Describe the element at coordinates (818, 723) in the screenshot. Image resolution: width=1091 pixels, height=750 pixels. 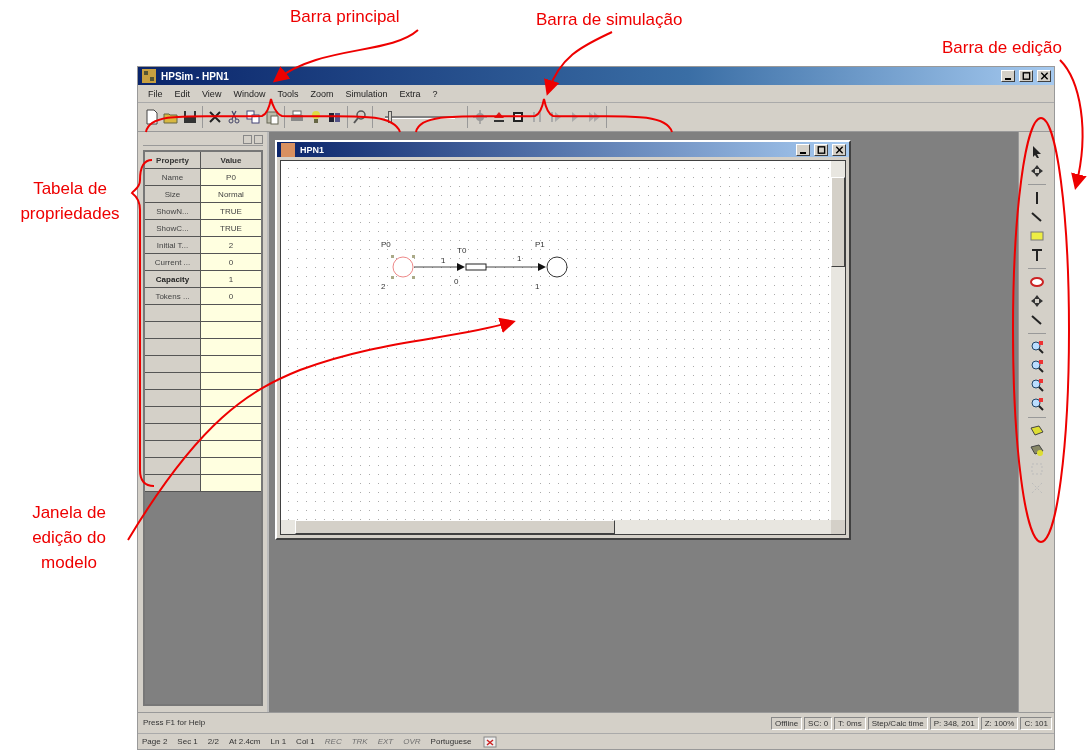
I see `status-field: SC: 0` at that location.